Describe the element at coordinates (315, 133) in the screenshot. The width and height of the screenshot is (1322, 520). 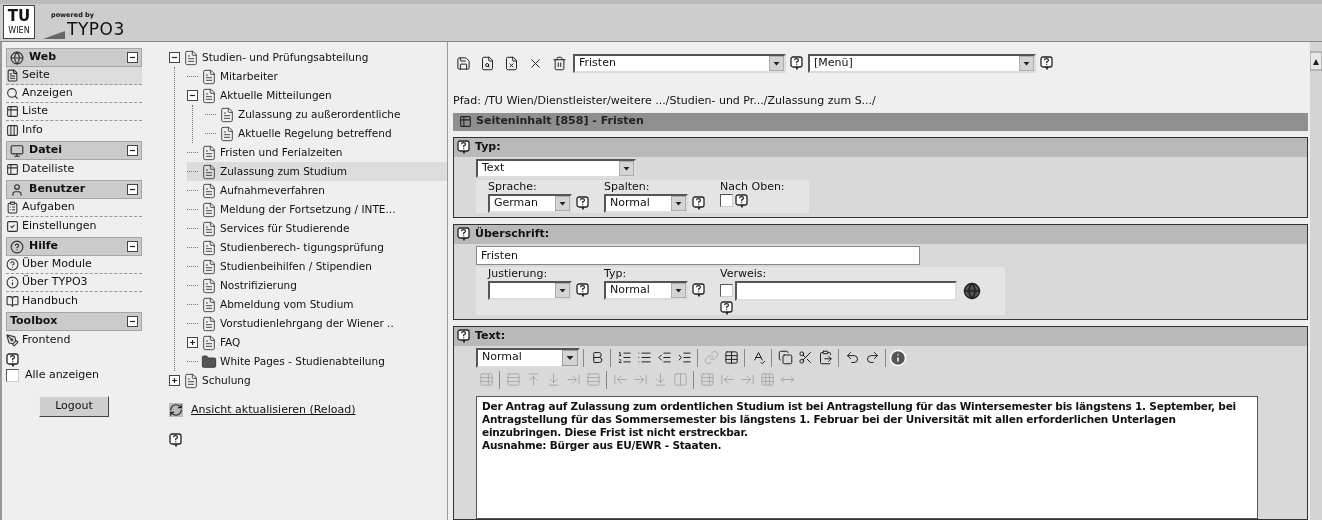
I see `tree-item: Aktuelle Regelung betreffend` at that location.